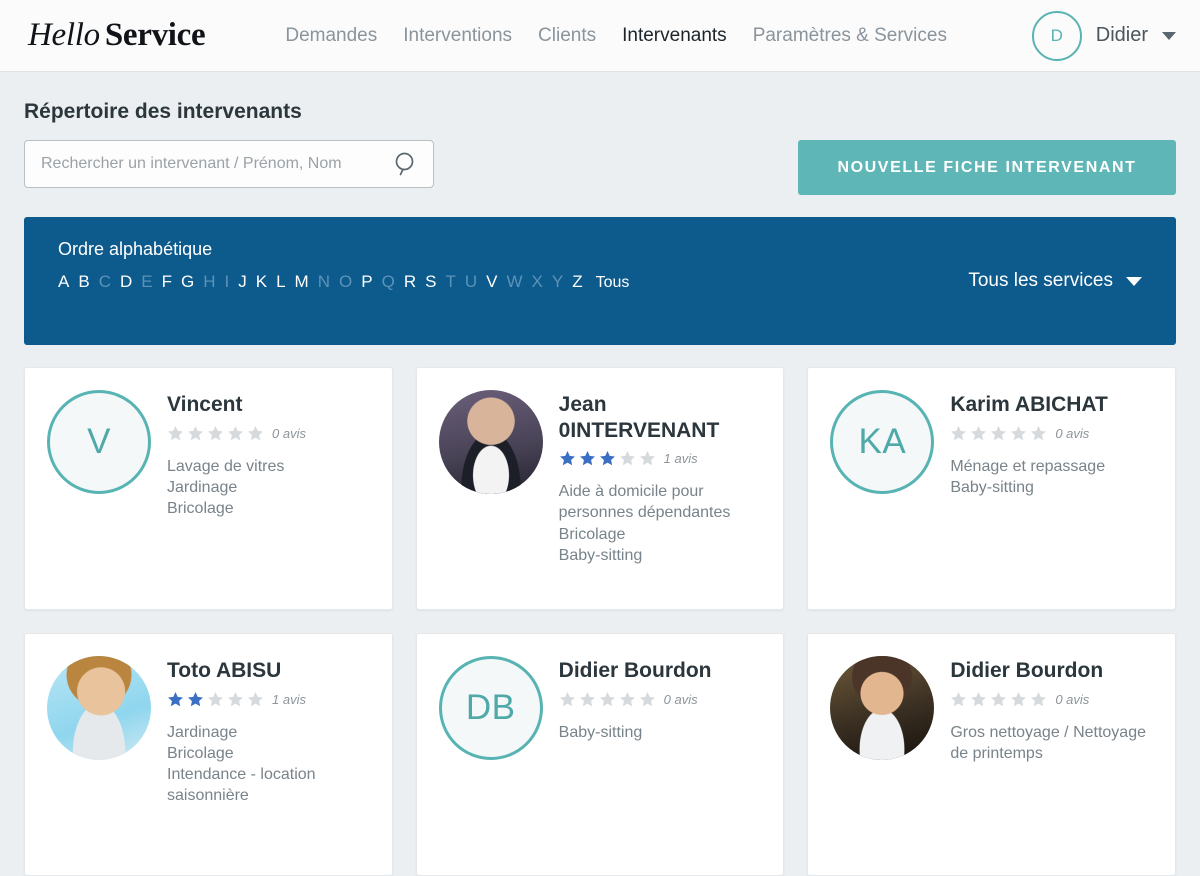  Describe the element at coordinates (490, 442) in the screenshot. I see `intervenant-avatar-photo` at that location.